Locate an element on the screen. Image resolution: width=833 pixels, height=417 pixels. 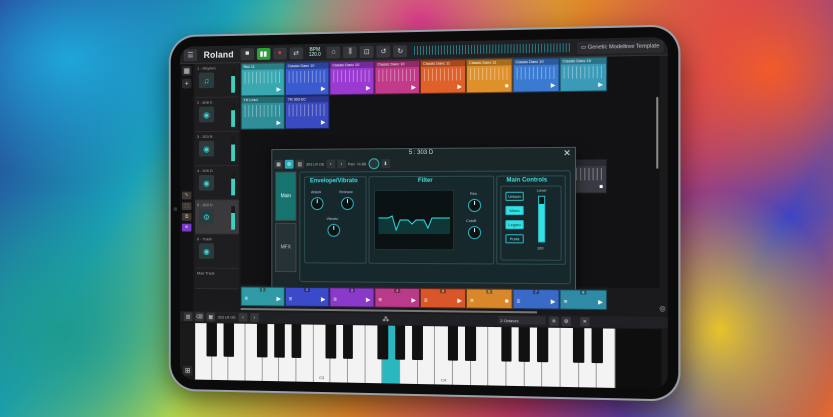
scene-button: 3 ≡ ▶ is located at coordinates (352, 297).